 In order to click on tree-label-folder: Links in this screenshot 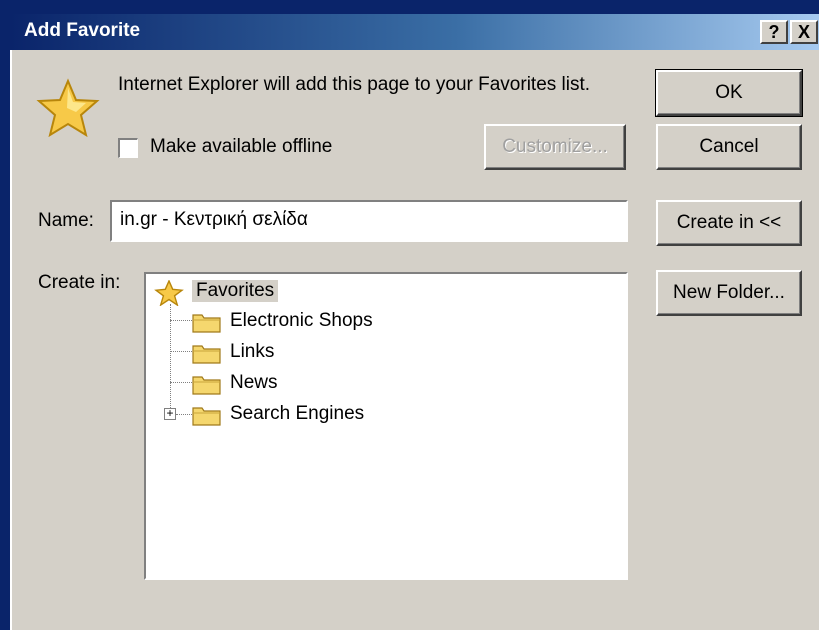, I will do `click(252, 351)`.